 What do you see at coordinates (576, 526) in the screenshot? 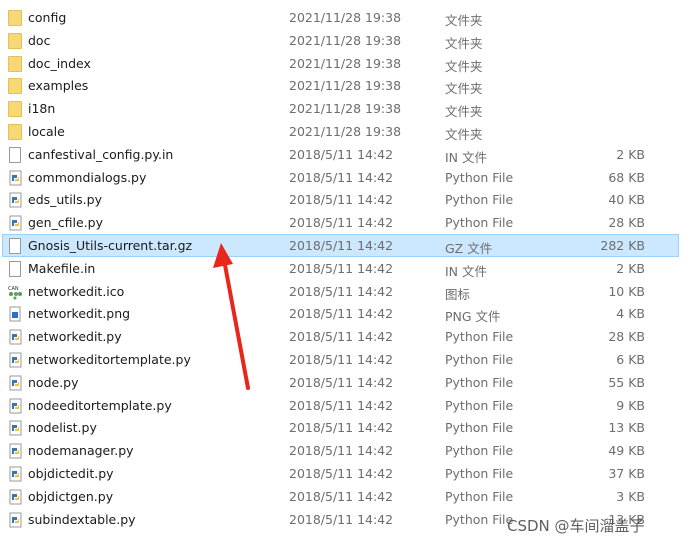
I see `watermark: CSDN @车间溜盖子` at bounding box center [576, 526].